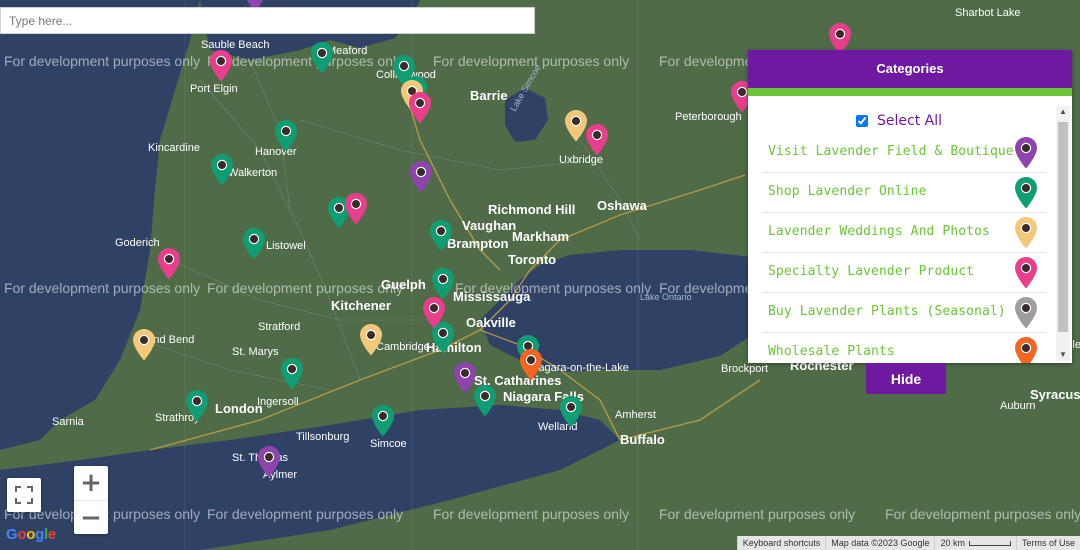 The image size is (1080, 550). Describe the element at coordinates (578, 368) in the screenshot. I see `place-label: Niagara-on-the-Lake` at that location.